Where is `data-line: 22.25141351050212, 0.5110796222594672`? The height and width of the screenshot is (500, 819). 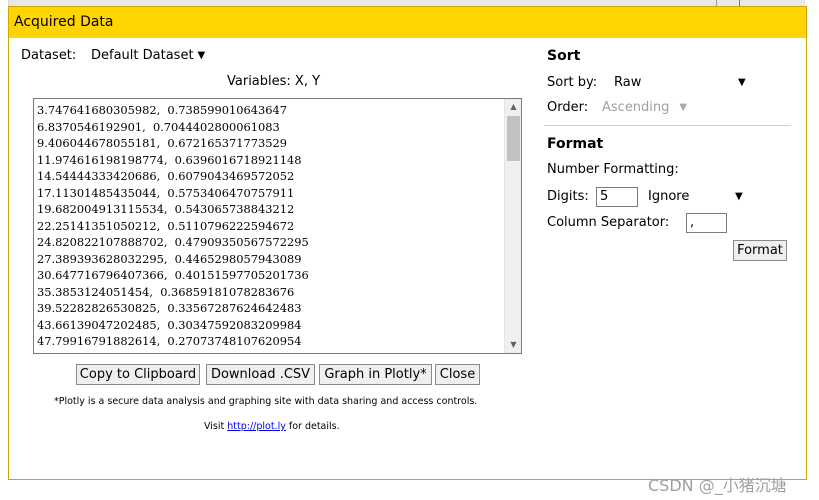
data-line: 22.25141351050212, 0.5110796222594672 is located at coordinates (166, 225).